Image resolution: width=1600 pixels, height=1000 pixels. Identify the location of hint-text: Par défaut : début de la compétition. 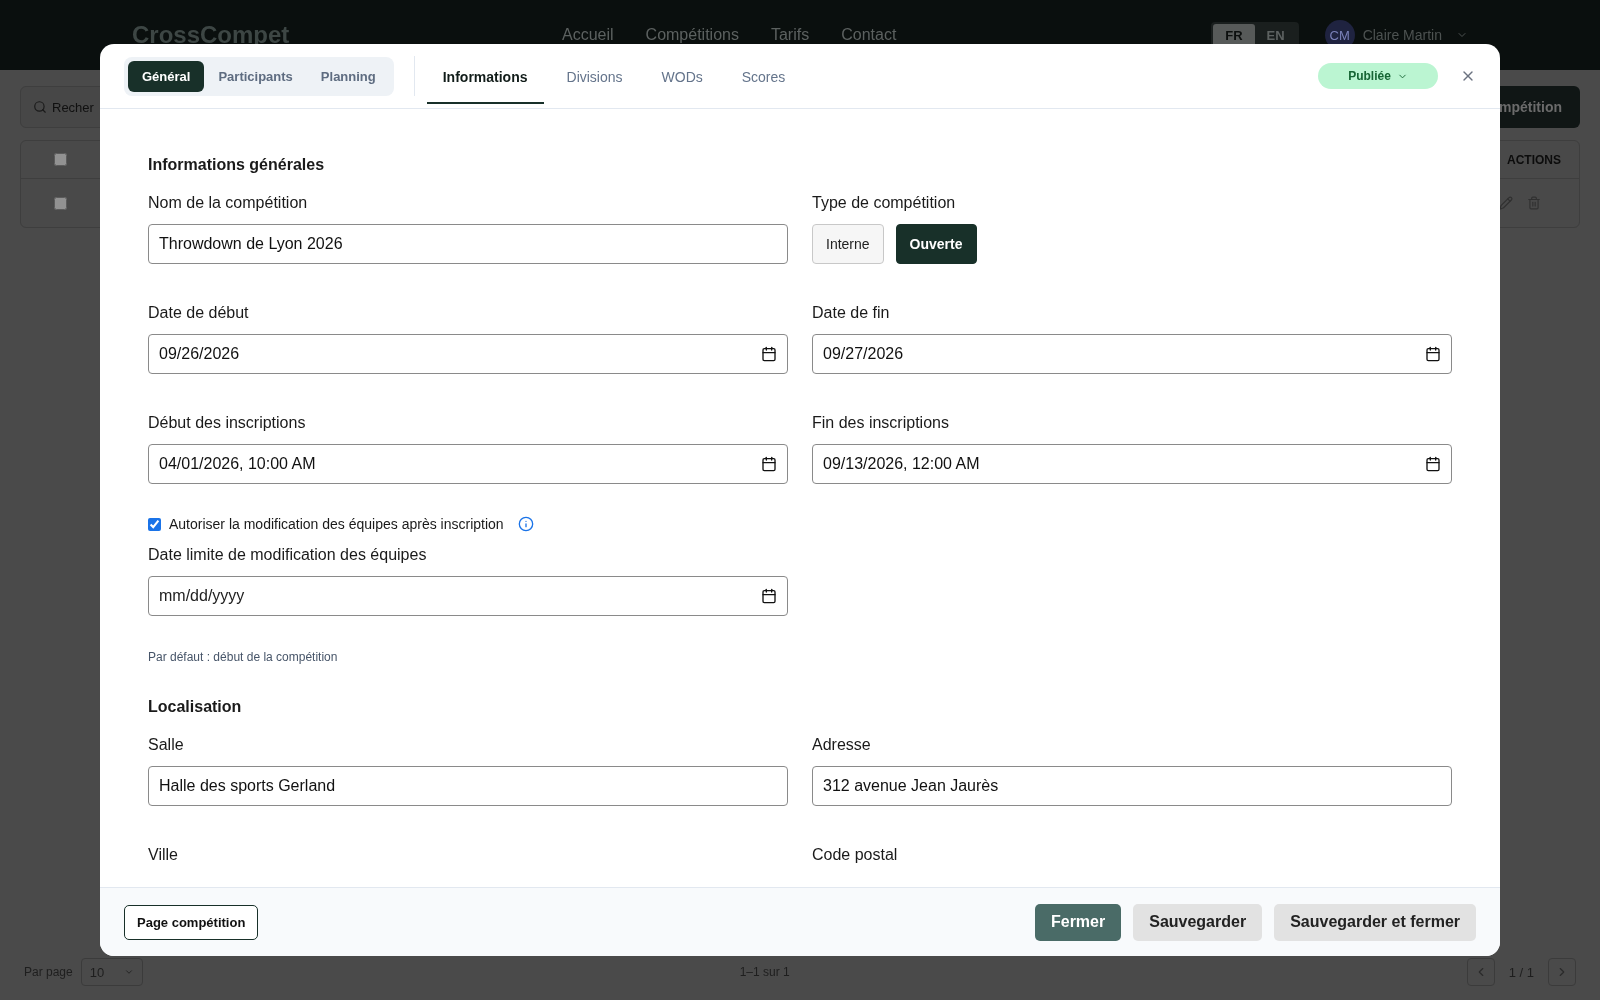
(243, 657).